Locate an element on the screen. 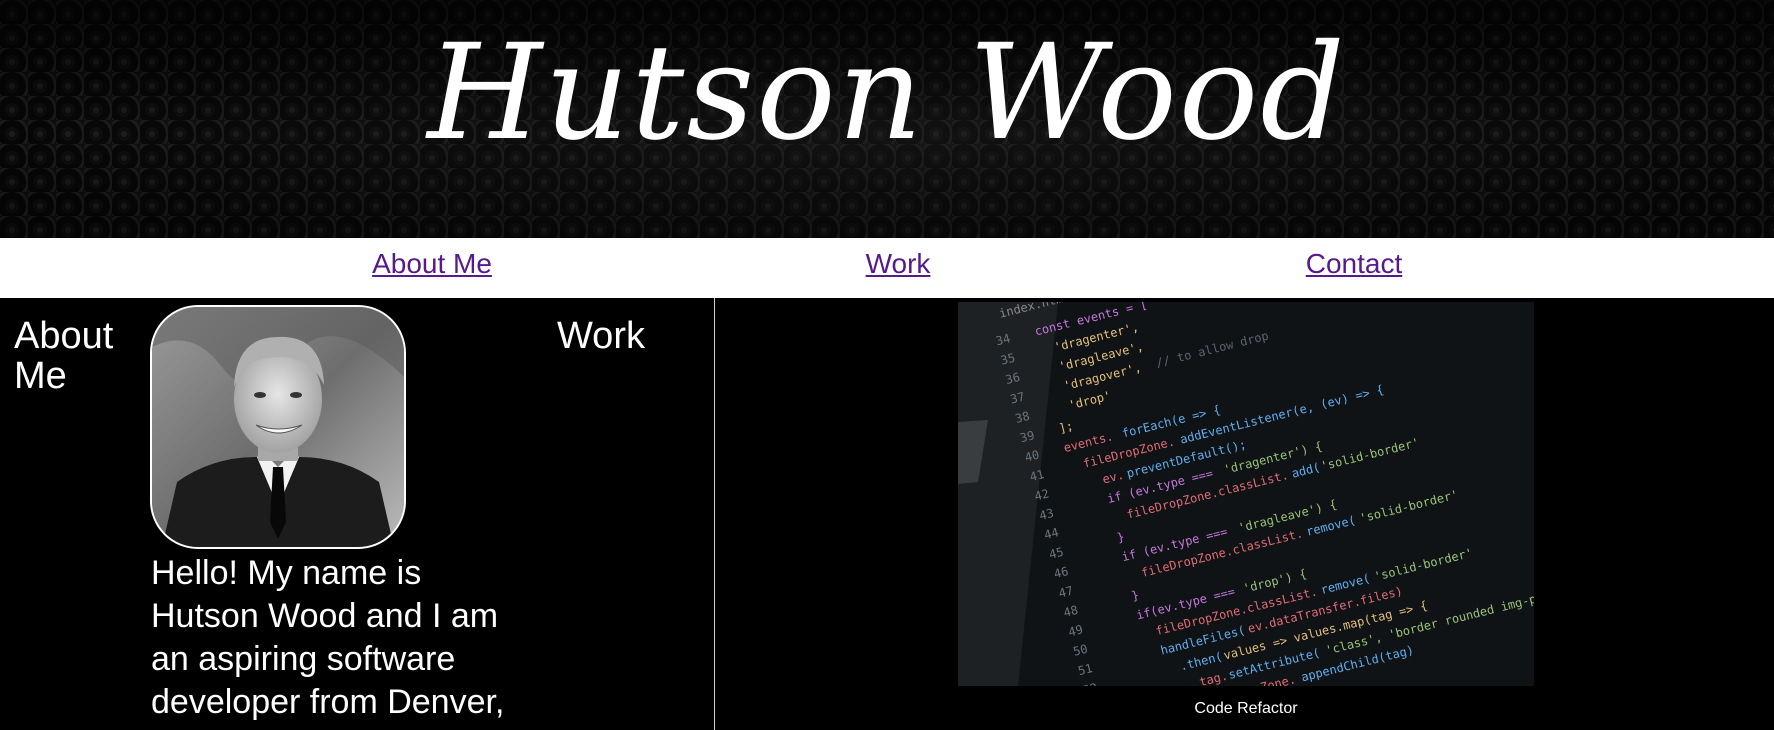 Image resolution: width=1774 pixels, height=730 pixels. profile-photo is located at coordinates (278, 427).